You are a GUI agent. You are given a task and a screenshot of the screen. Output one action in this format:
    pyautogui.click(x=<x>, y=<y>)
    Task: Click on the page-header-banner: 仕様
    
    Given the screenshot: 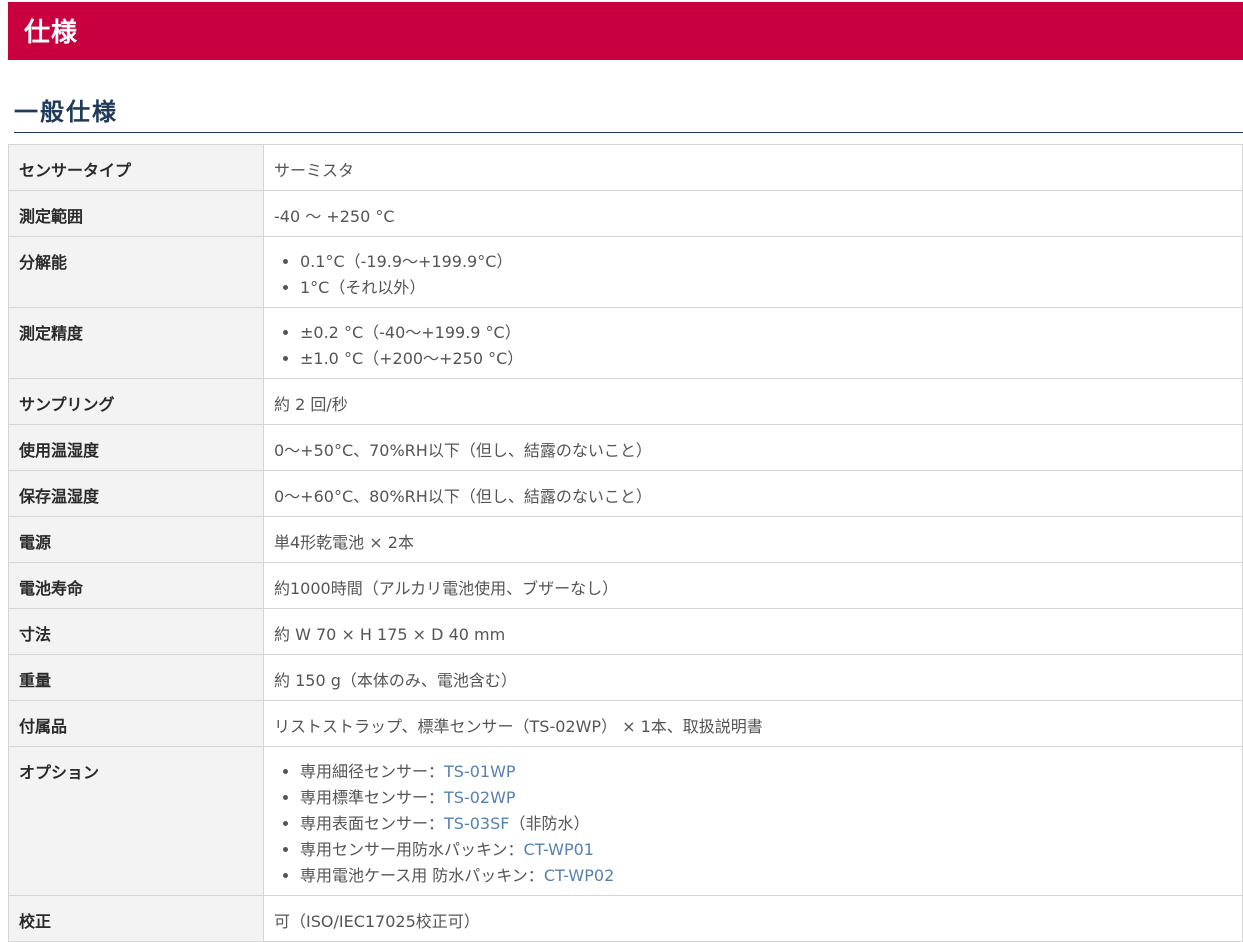 What is the action you would take?
    pyautogui.click(x=625, y=31)
    